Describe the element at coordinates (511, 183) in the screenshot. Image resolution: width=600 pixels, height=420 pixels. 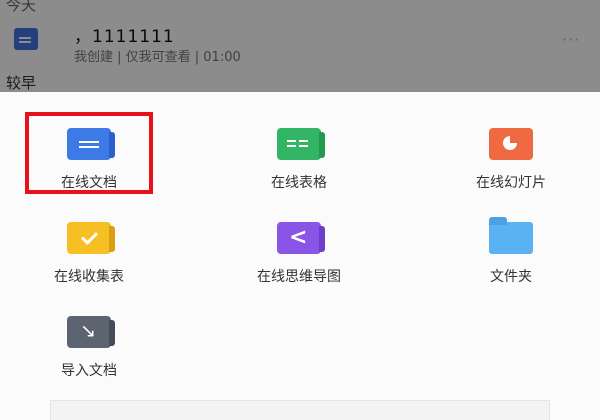
I see `create-online-slides-label: 在线幻灯片` at that location.